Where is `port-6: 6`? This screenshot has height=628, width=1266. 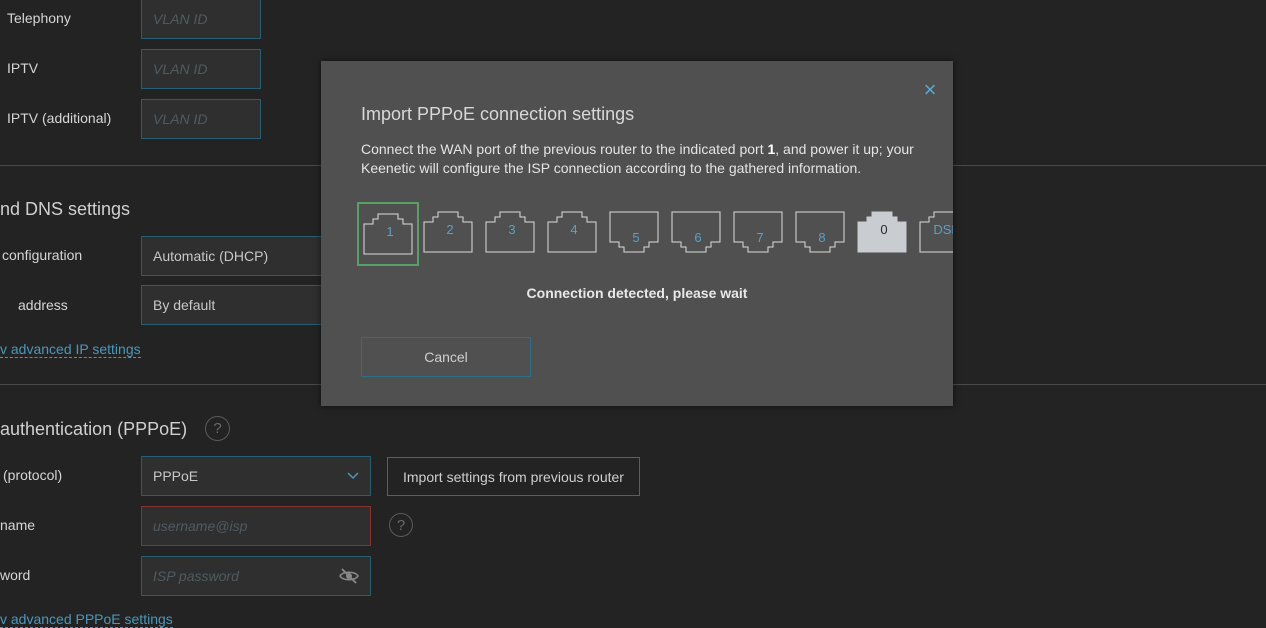
port-6: 6 is located at coordinates (698, 234).